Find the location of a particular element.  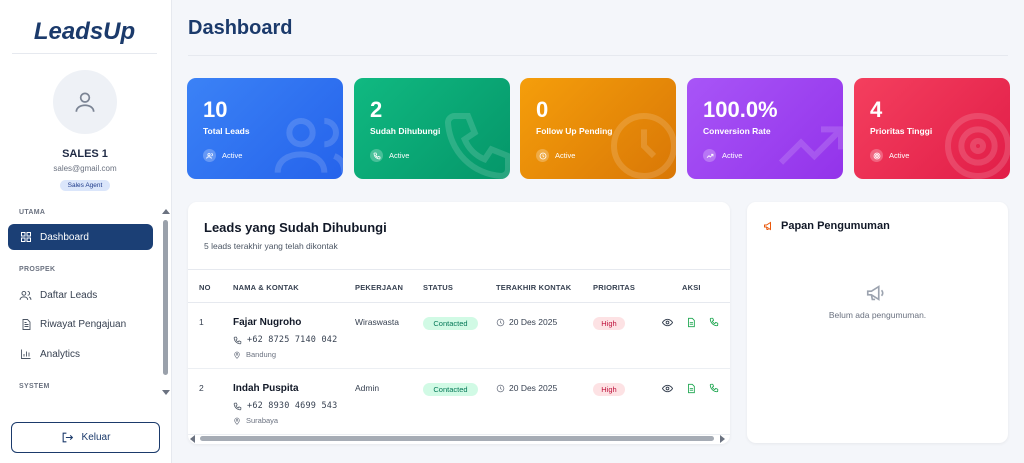

stat-card-conversion-rate: 100.0% Conversion Rate Active is located at coordinates (765, 128).